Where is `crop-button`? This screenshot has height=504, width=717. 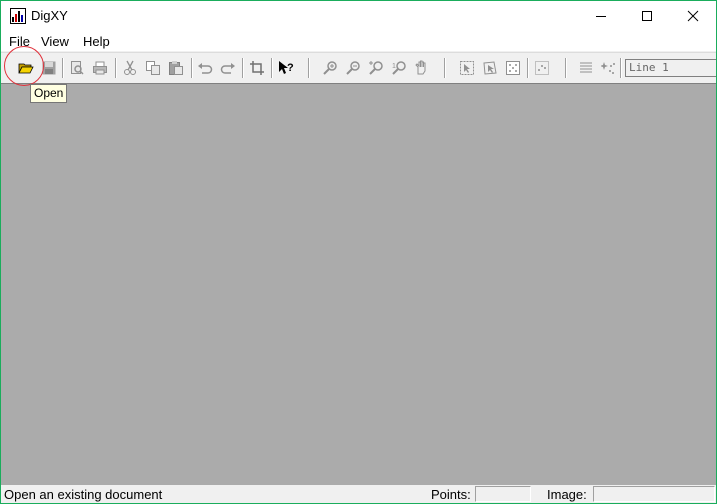 crop-button is located at coordinates (257, 68).